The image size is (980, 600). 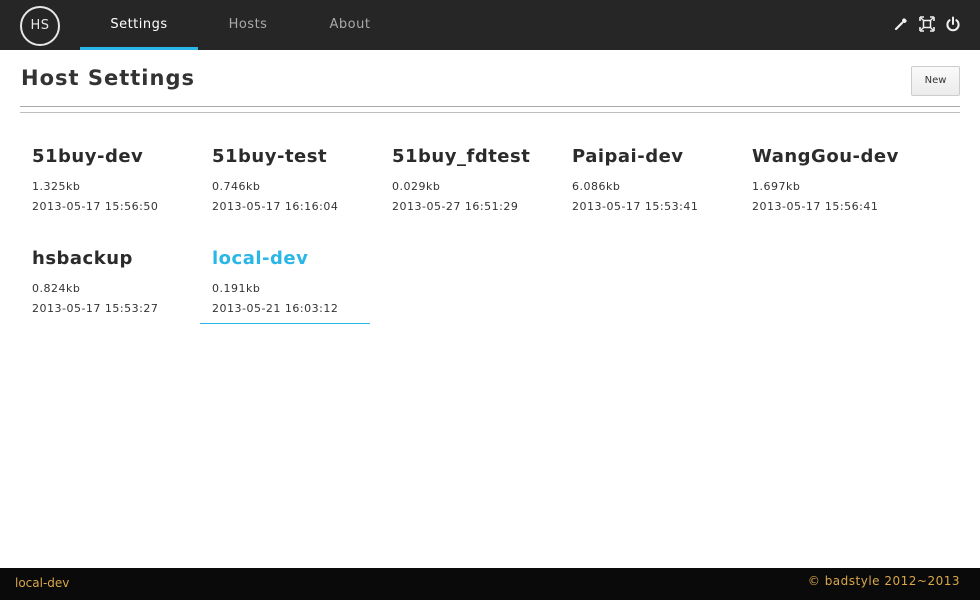 I want to click on copyright-text: © badstyle 2012~2013, so click(x=883, y=581).